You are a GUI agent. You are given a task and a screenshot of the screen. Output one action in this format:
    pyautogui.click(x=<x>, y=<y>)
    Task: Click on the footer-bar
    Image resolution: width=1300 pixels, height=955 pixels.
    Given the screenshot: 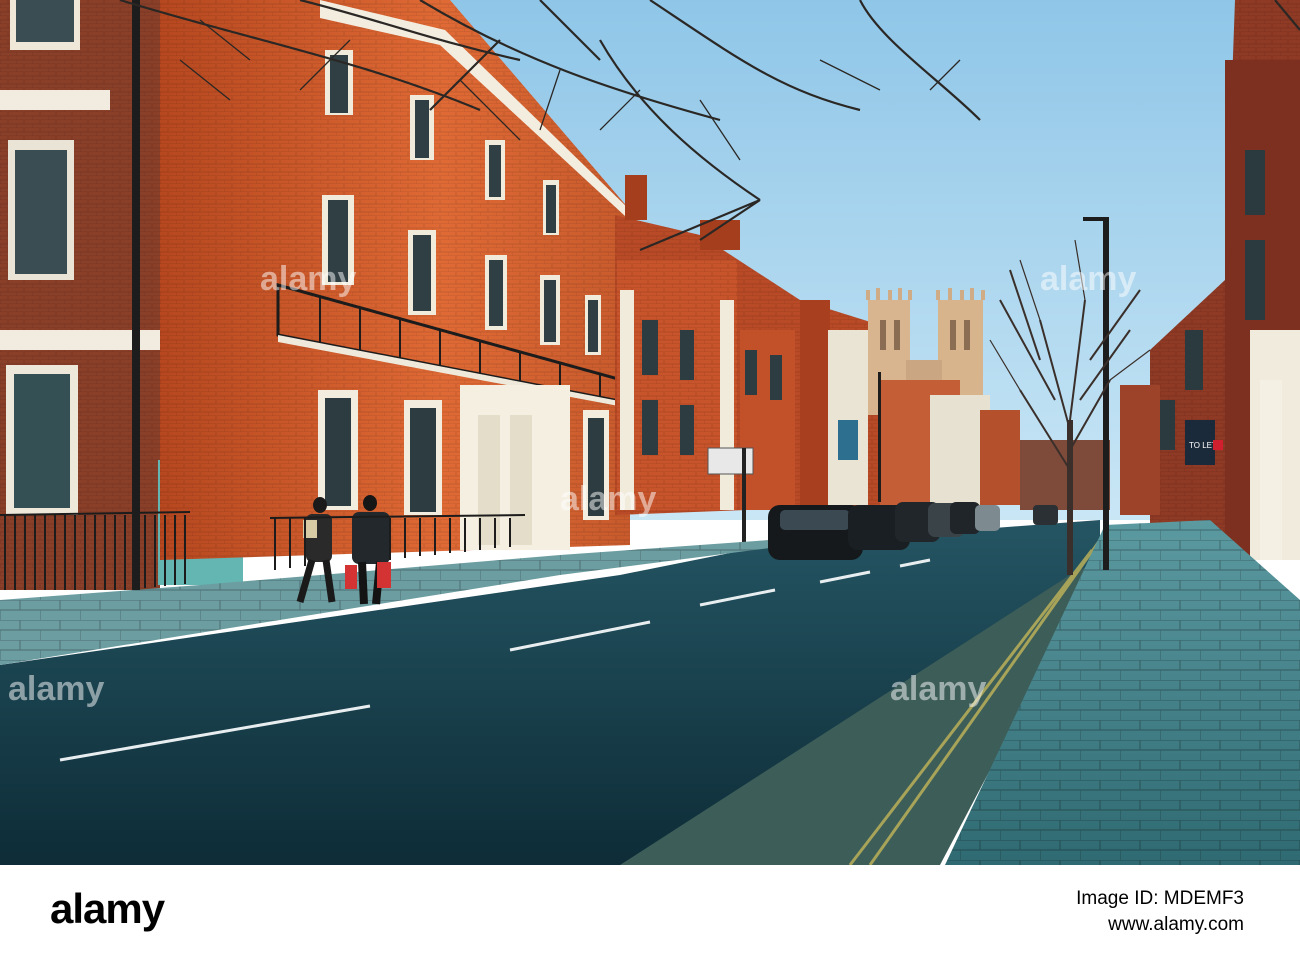 What is the action you would take?
    pyautogui.click(x=650, y=910)
    